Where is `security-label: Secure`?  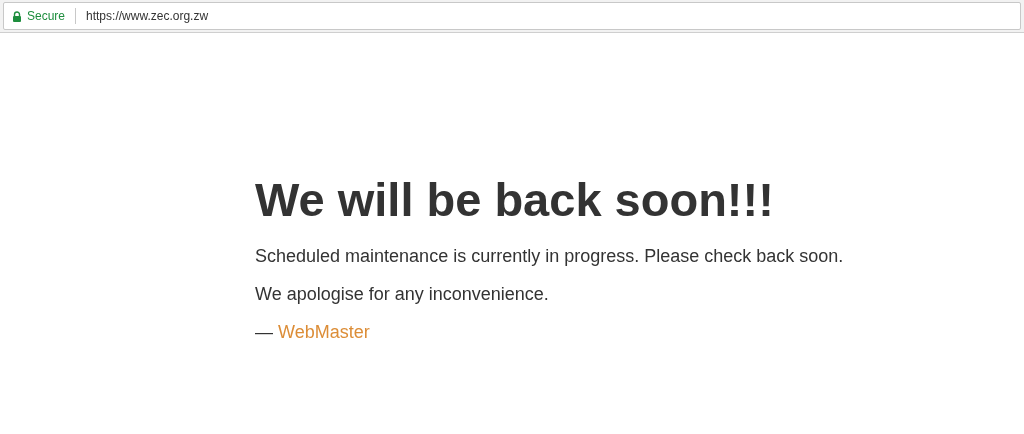 security-label: Secure is located at coordinates (46, 16).